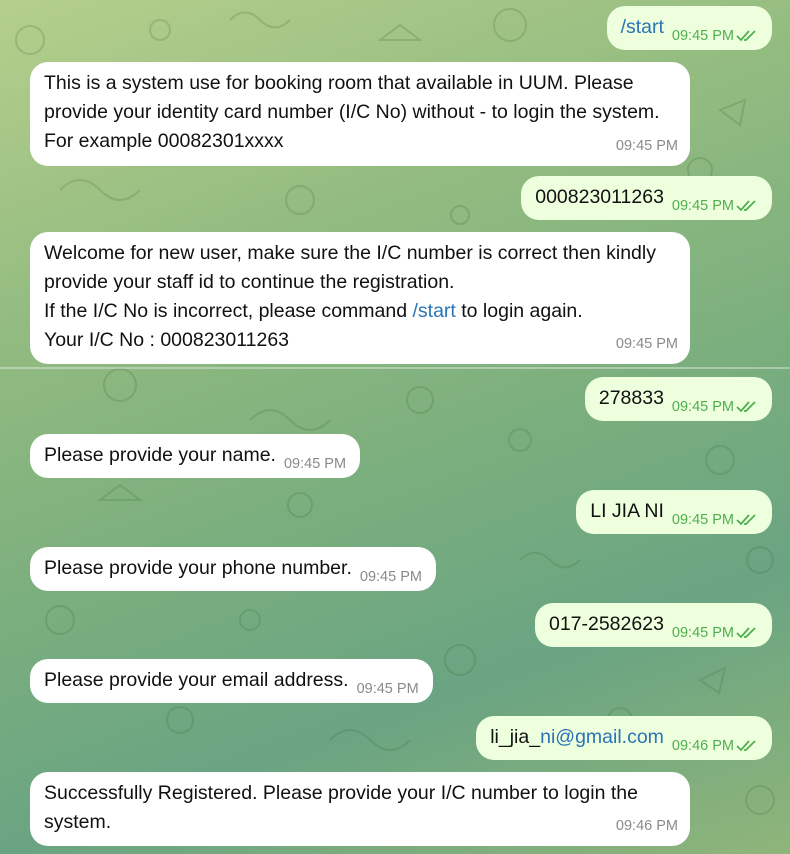  I want to click on message-text: Please provide your phone number., so click(198, 568).